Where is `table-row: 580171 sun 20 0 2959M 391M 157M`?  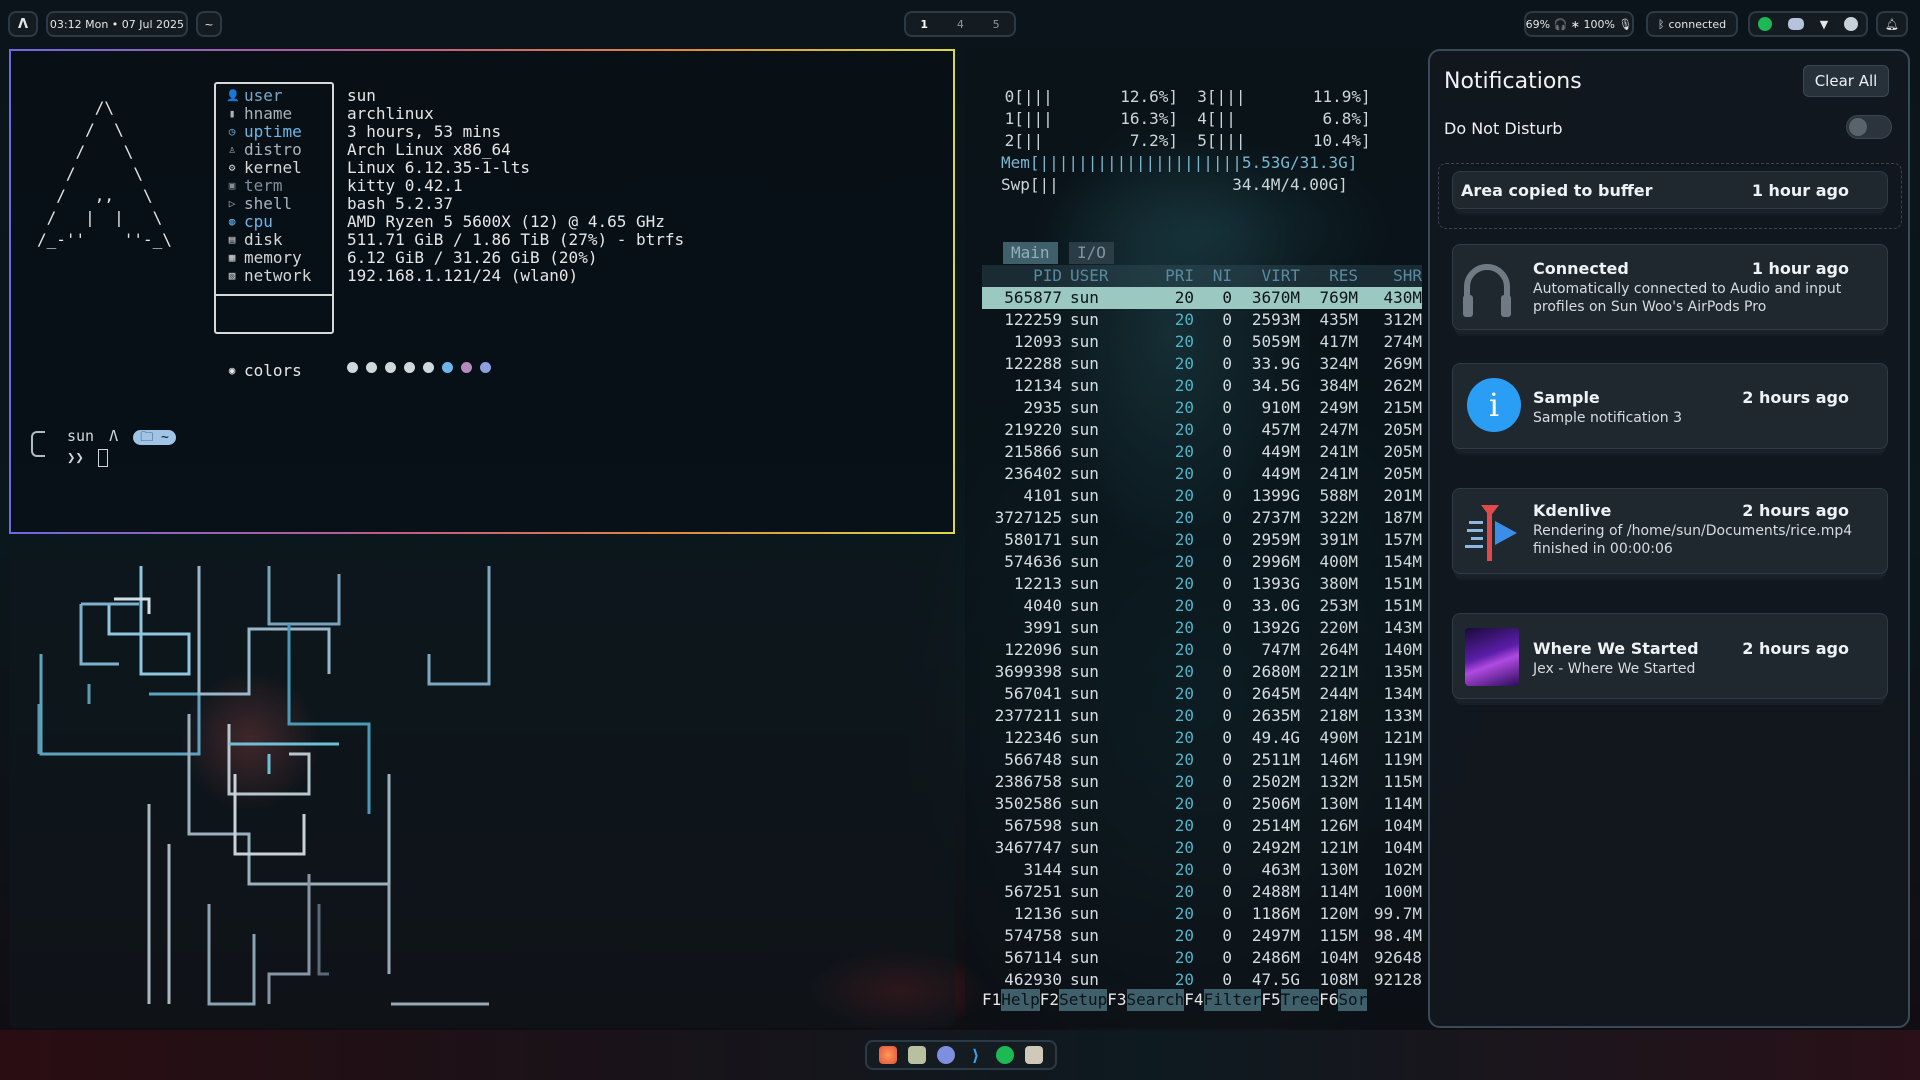 table-row: 580171 sun 20 0 2959M 391M 157M is located at coordinates (1202, 540).